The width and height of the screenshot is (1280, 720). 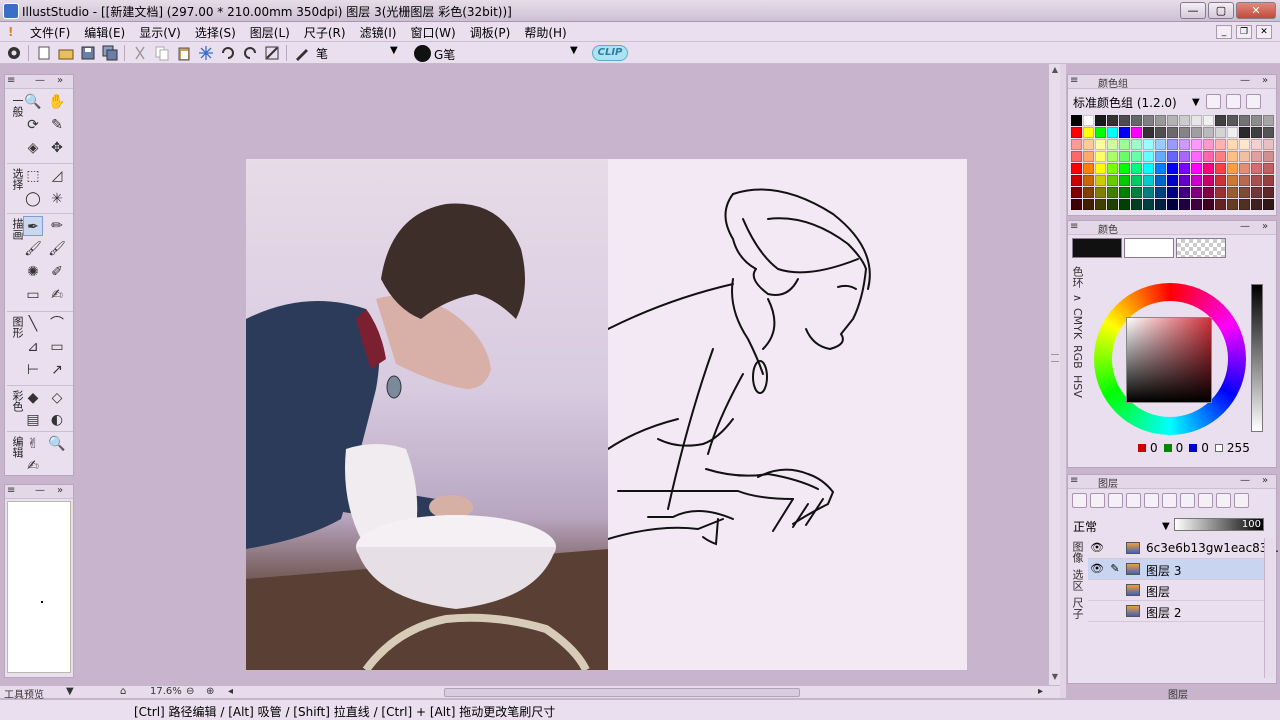 I want to click on pencil-tool-icon: ✏, so click(x=57, y=226).